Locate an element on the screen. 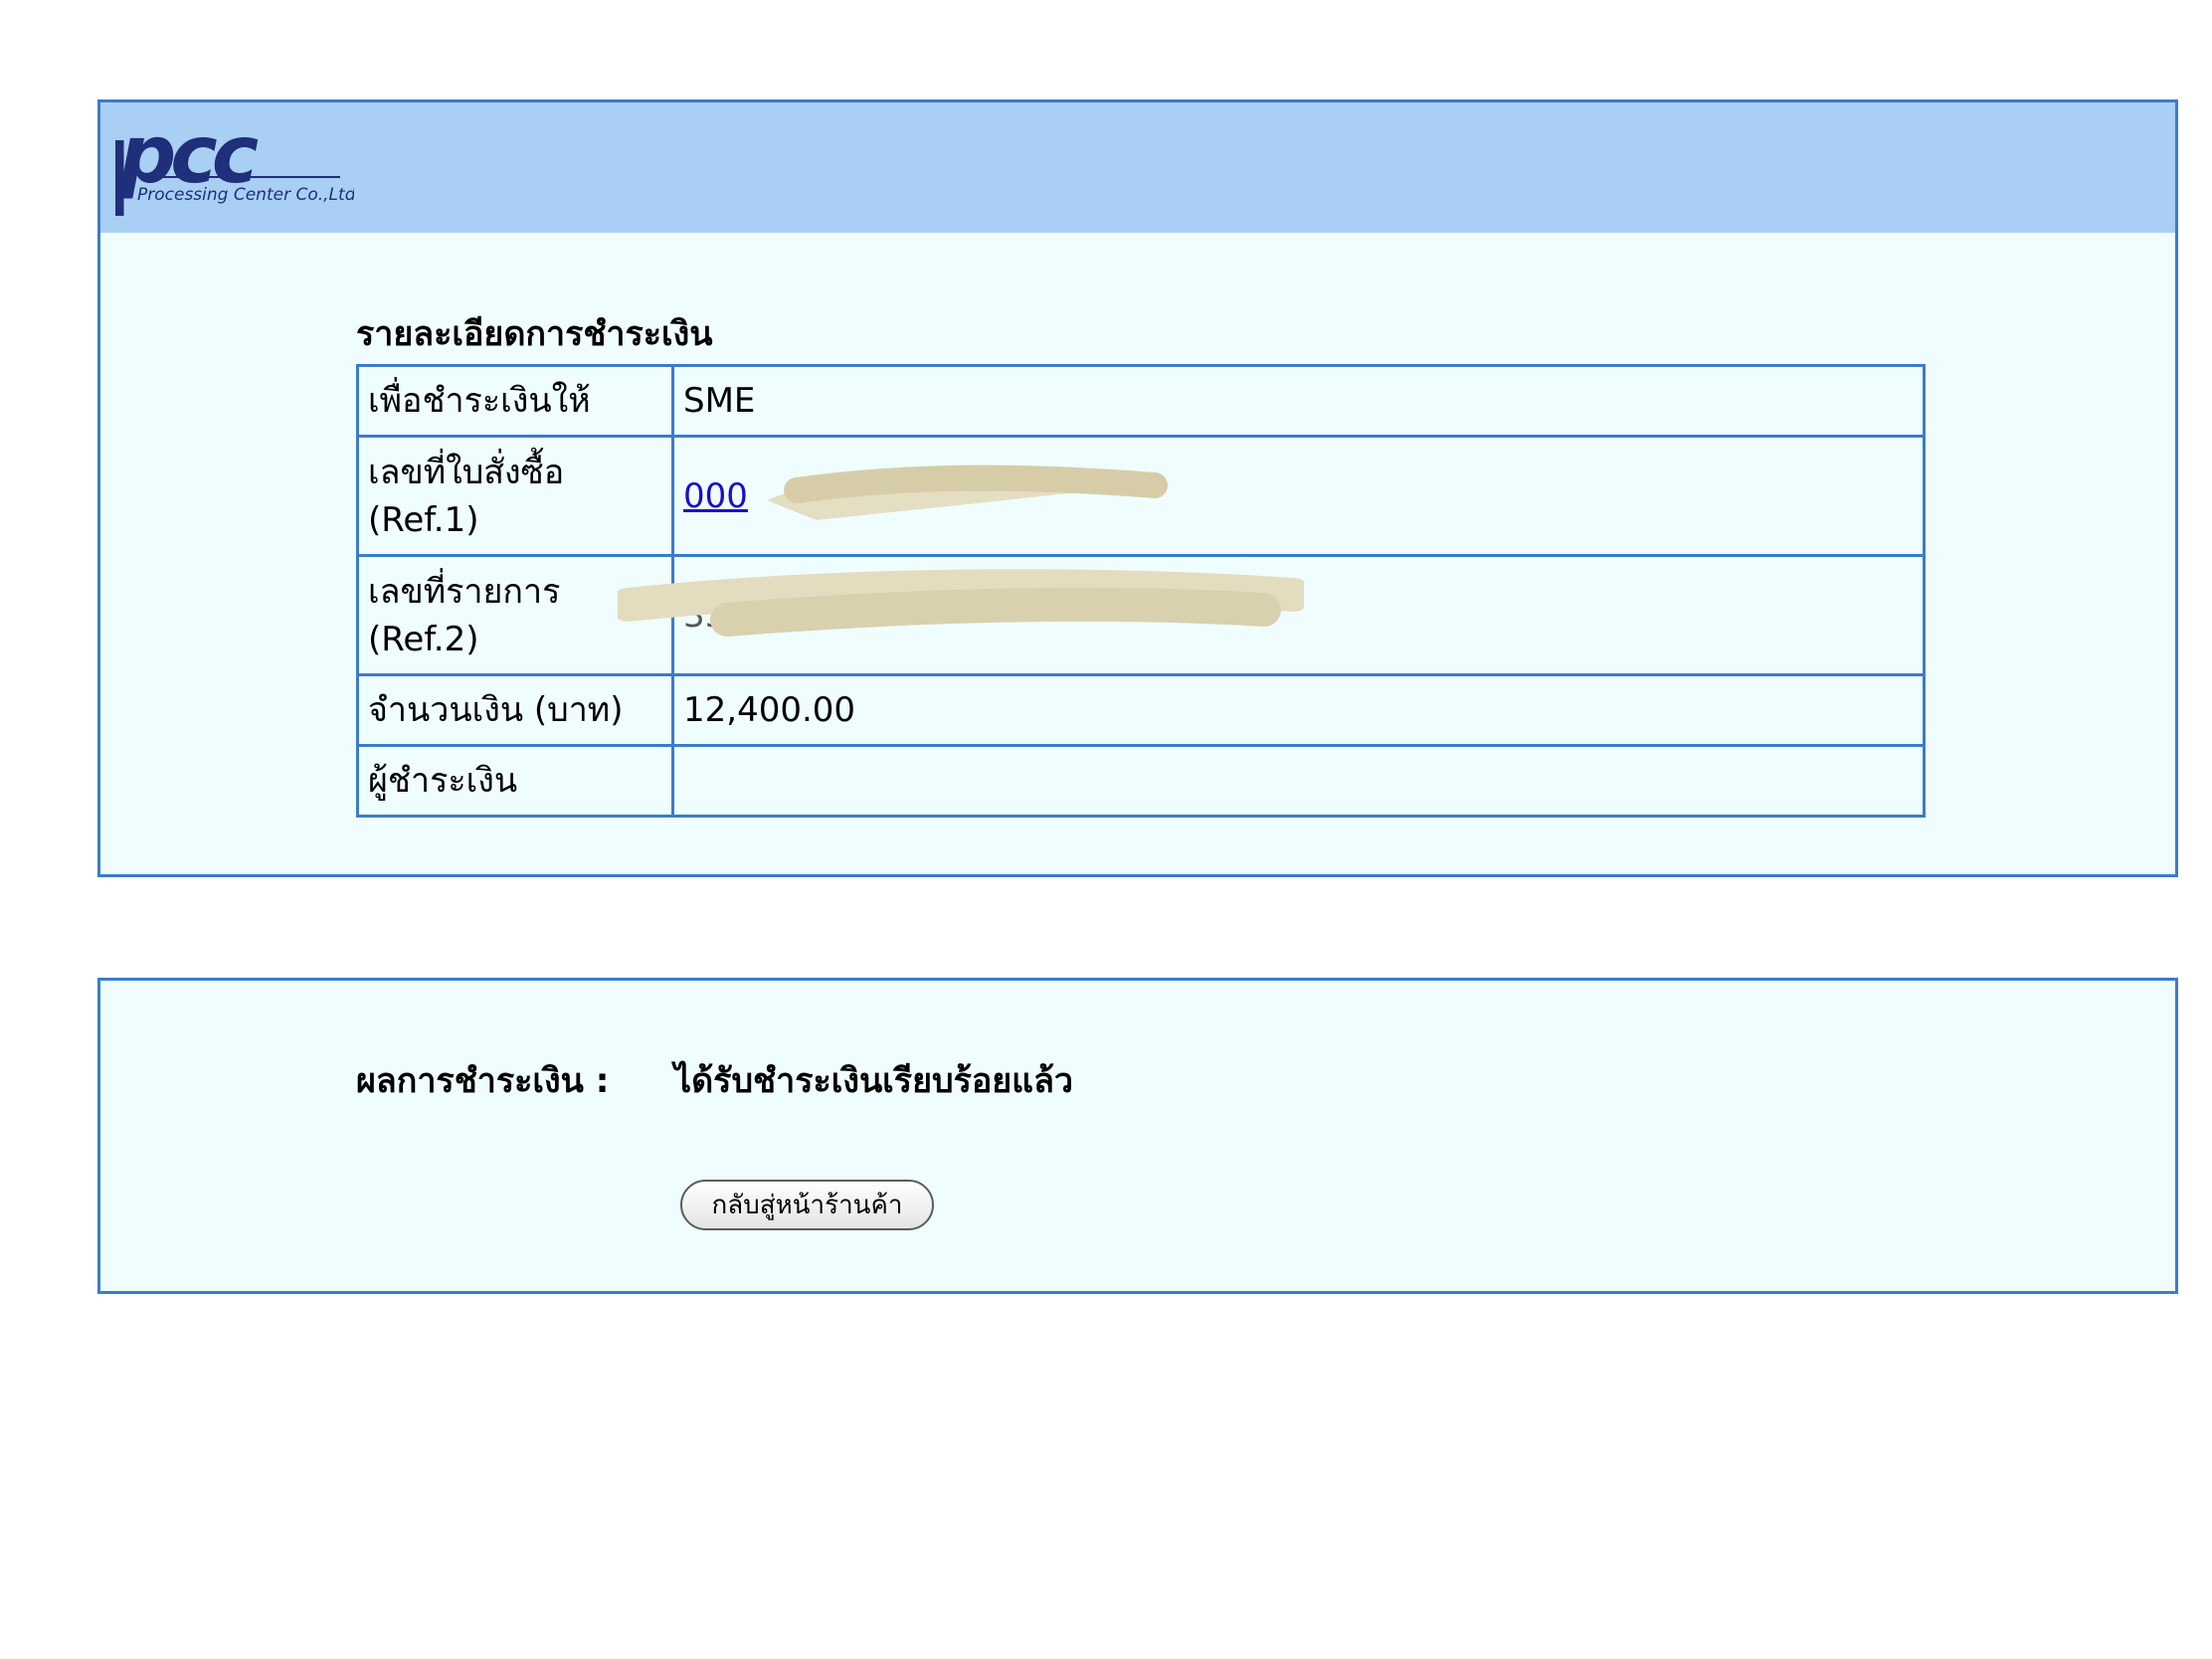 The image size is (2212, 1659). payer-value is located at coordinates (1298, 781).